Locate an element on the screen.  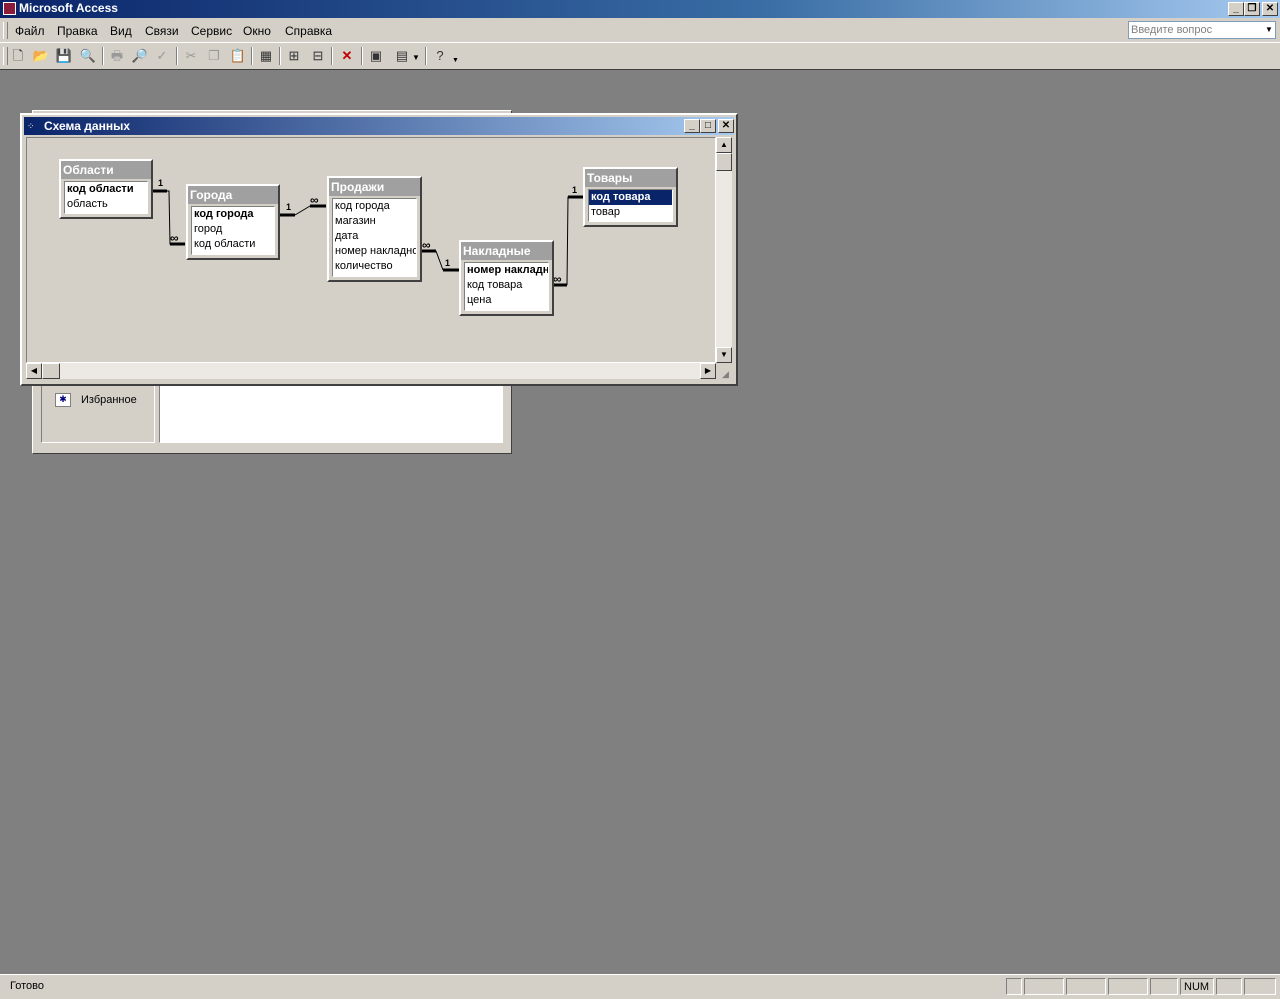
cut-icon: ✂ is located at coordinates (191, 56).